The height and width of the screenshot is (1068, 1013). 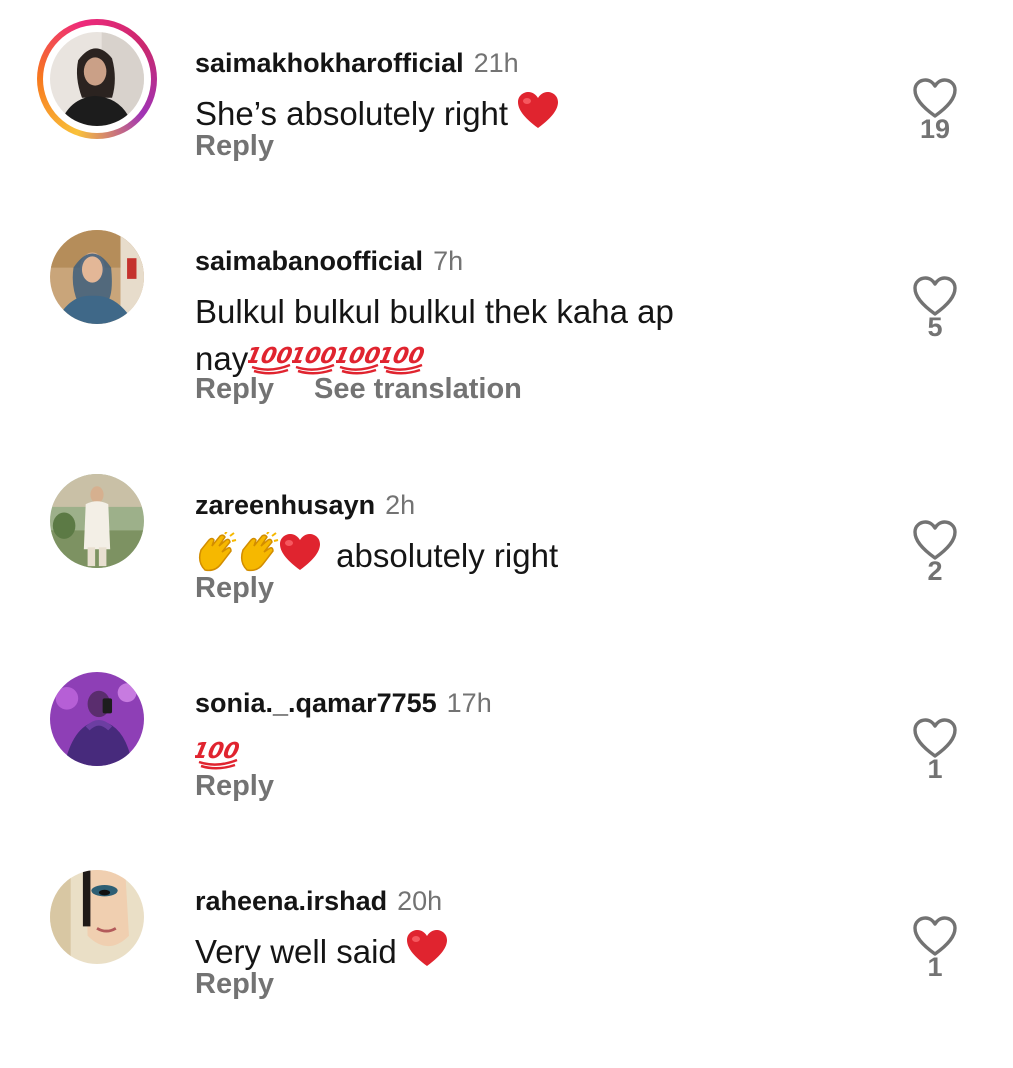 What do you see at coordinates (329, 63) in the screenshot?
I see `username: saimakhokharofficial` at bounding box center [329, 63].